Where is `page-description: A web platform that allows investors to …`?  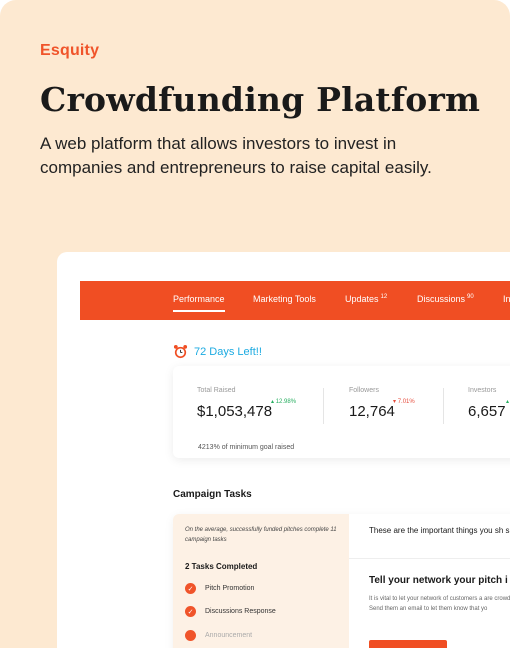 page-description: A web platform that allows investors to … is located at coordinates (236, 155).